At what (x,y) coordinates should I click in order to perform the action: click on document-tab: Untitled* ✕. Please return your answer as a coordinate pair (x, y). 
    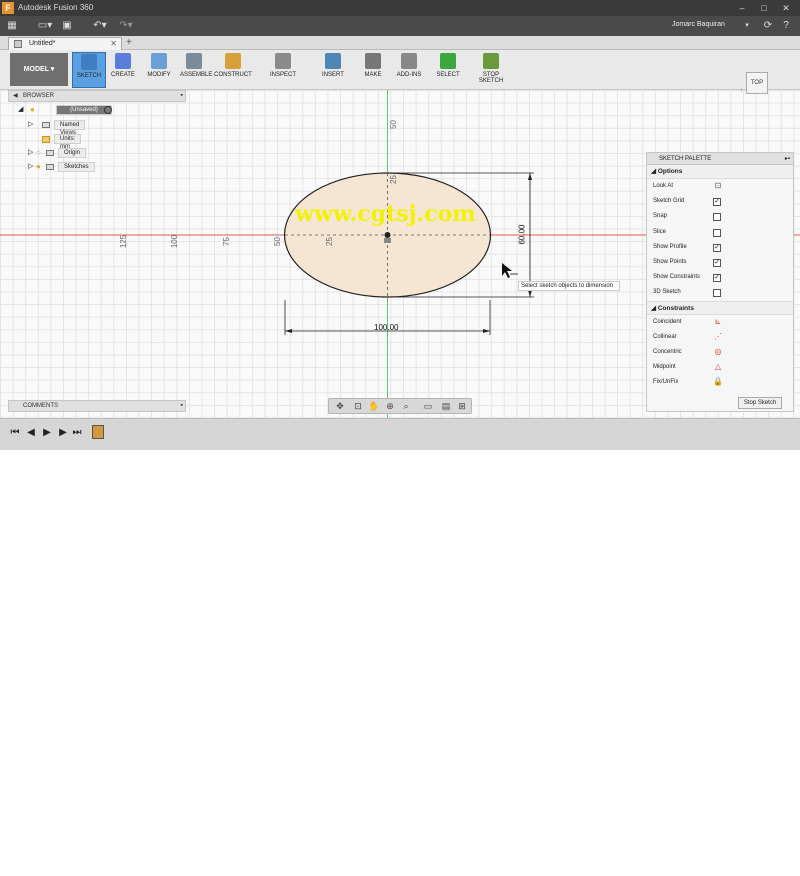
    Looking at the image, I should click on (65, 43).